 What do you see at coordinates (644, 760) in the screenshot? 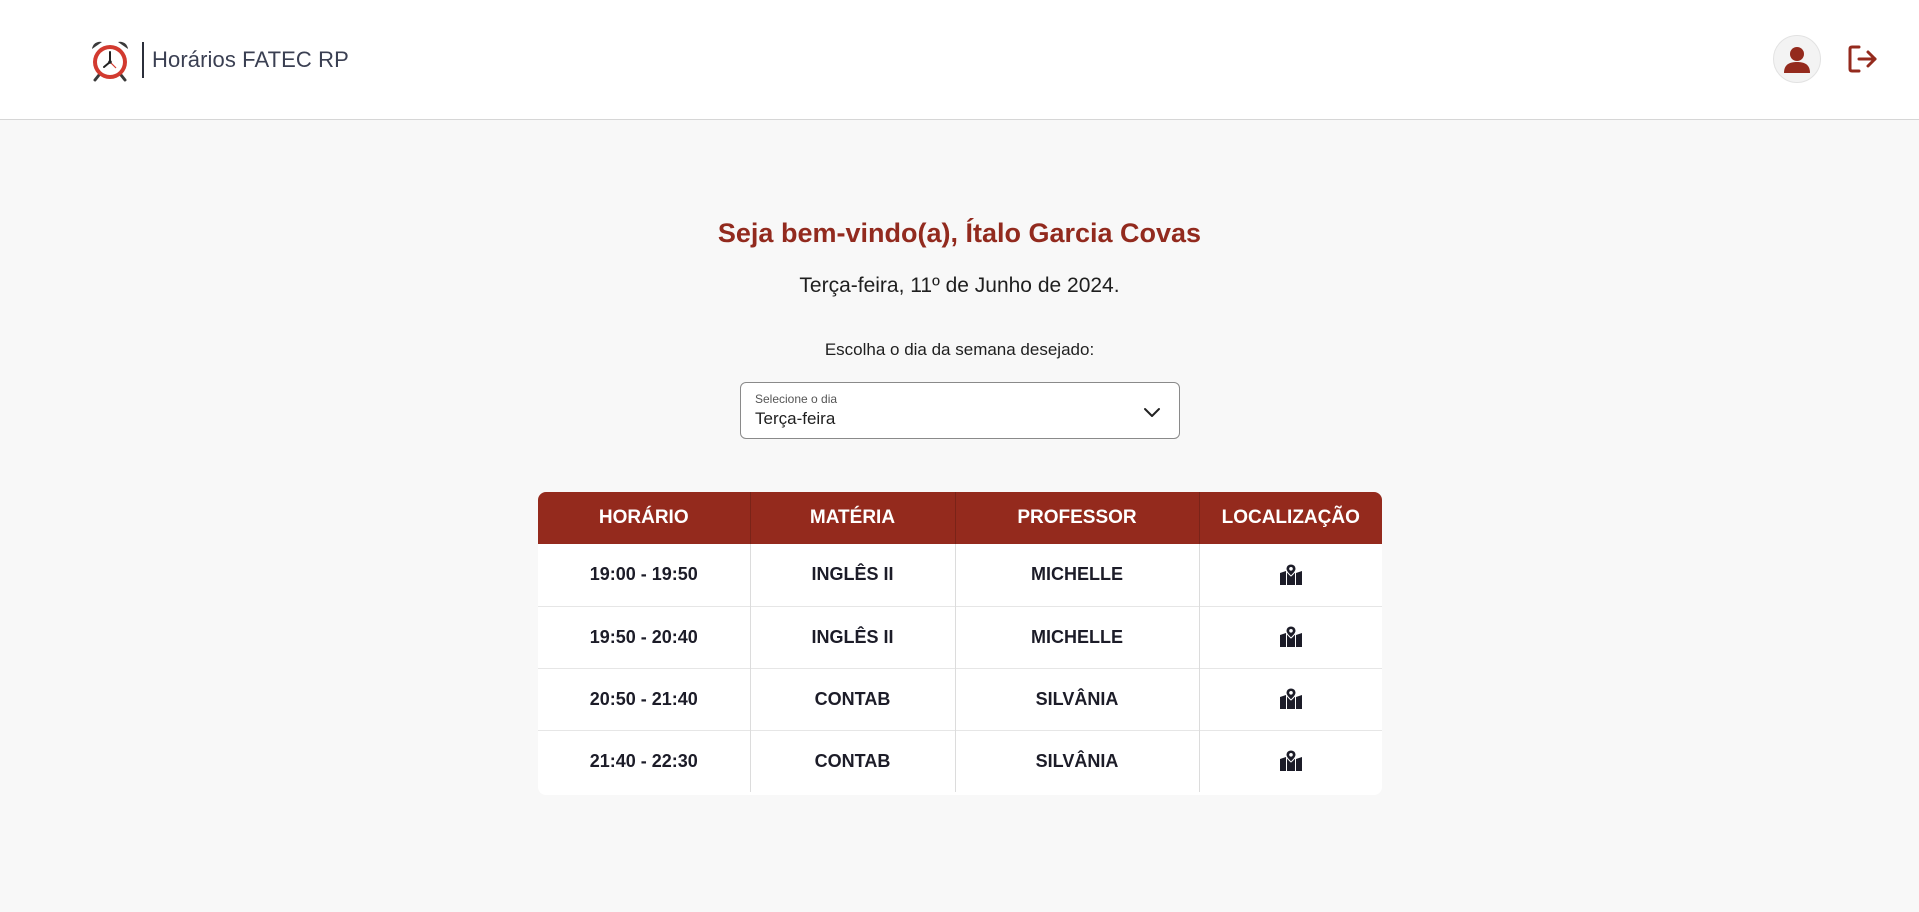
I see `time-cell: 21:40 - 22:30` at bounding box center [644, 760].